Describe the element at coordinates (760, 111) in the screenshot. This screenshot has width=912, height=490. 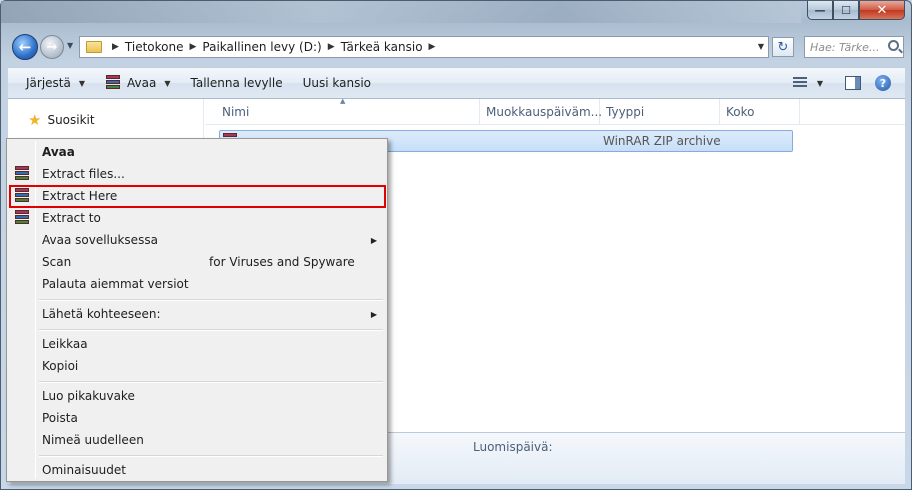
I see `column-header-size: Koko` at that location.